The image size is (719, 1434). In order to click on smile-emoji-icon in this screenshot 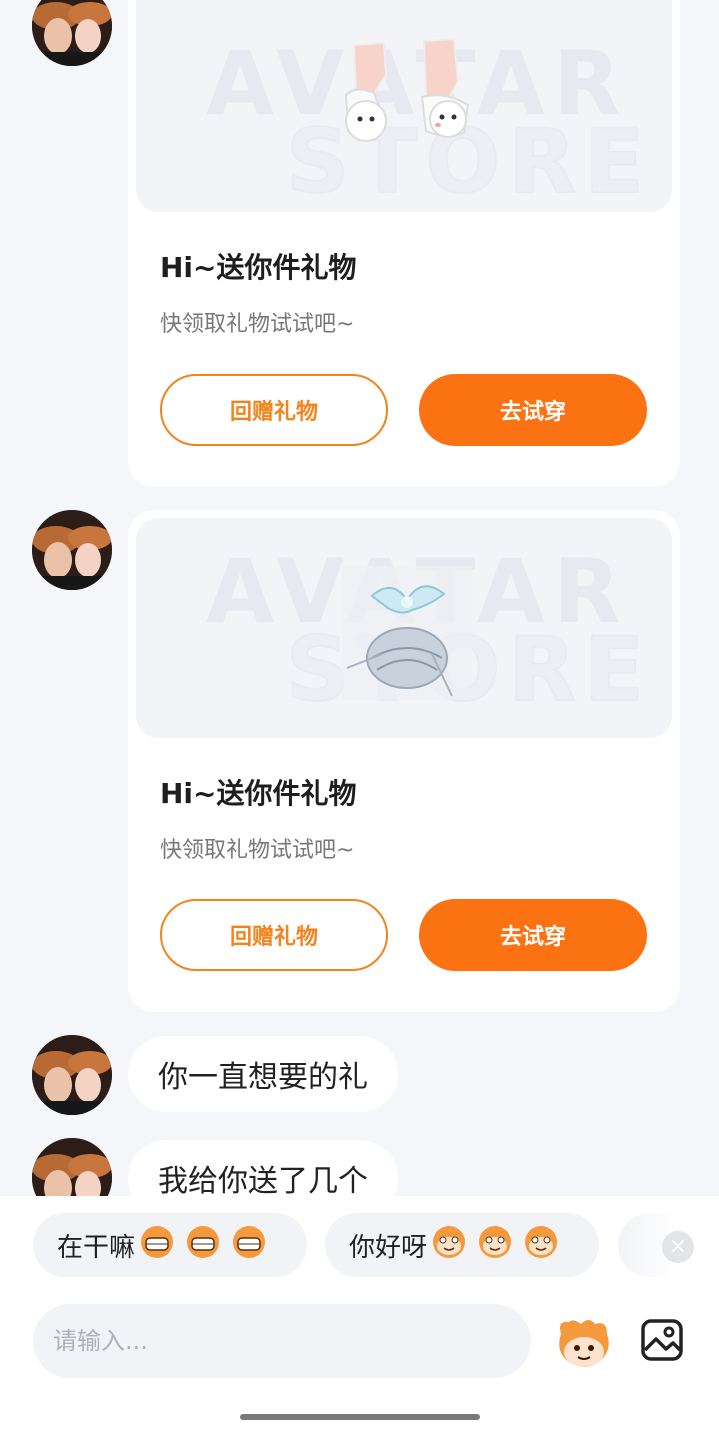, I will do `click(496, 1245)`.